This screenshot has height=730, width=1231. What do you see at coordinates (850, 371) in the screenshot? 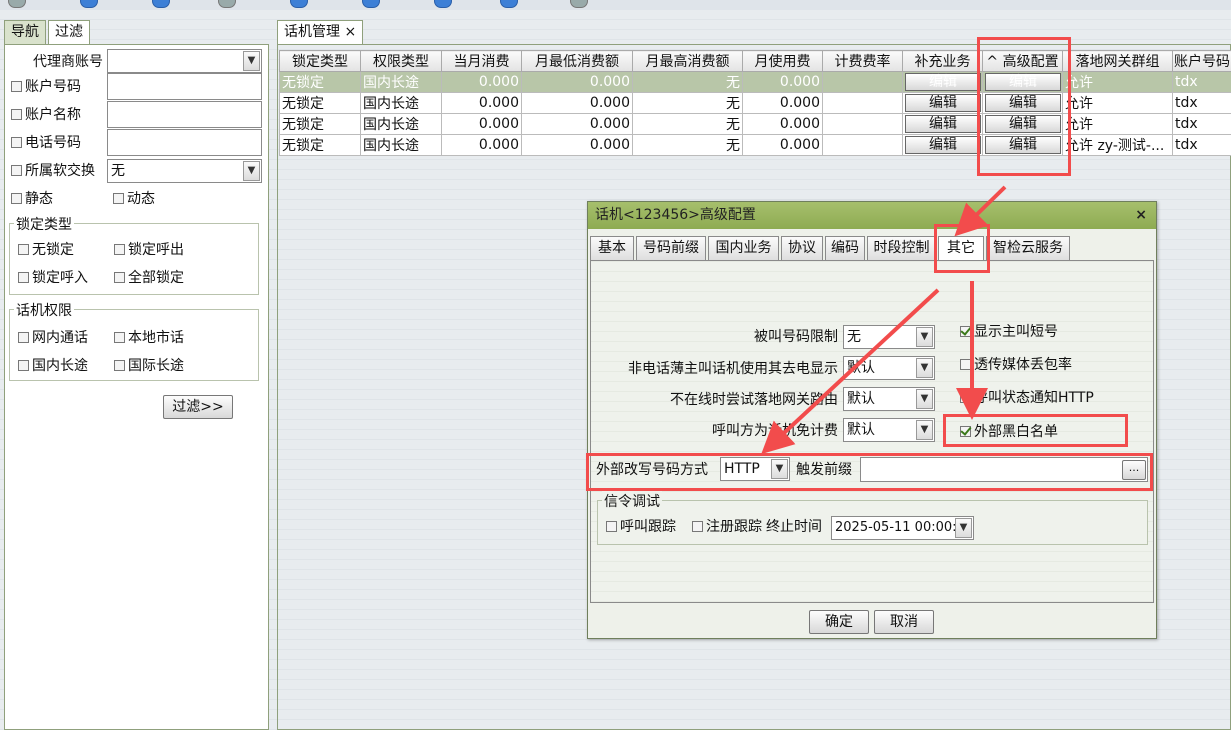
I see `arrow-to-rewrite-row` at bounding box center [850, 371].